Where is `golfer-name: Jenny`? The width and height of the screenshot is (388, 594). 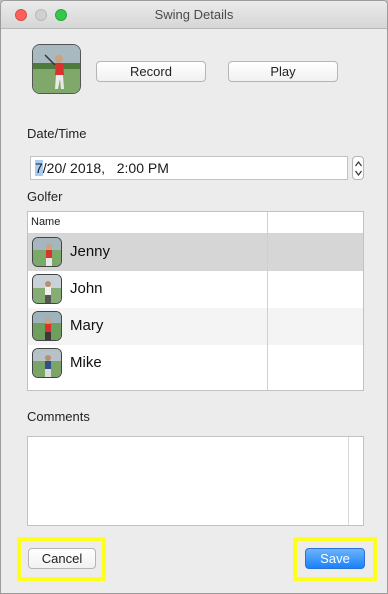
golfer-name: Jenny is located at coordinates (90, 251).